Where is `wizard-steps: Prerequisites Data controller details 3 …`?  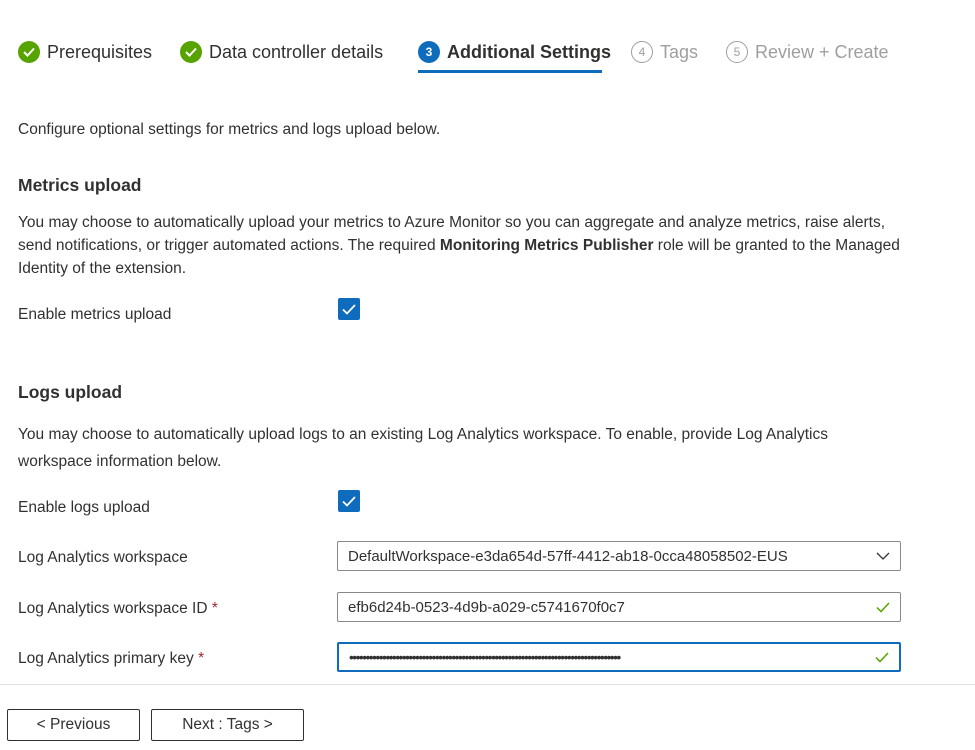
wizard-steps: Prerequisites Data controller details 3 … is located at coordinates (487, 52).